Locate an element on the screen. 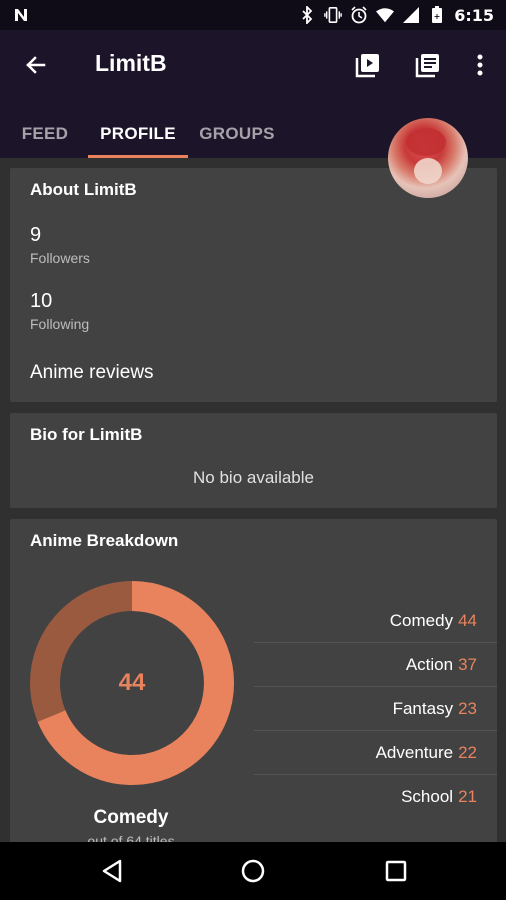 The width and height of the screenshot is (506, 900). more-options-button is located at coordinates (480, 65).